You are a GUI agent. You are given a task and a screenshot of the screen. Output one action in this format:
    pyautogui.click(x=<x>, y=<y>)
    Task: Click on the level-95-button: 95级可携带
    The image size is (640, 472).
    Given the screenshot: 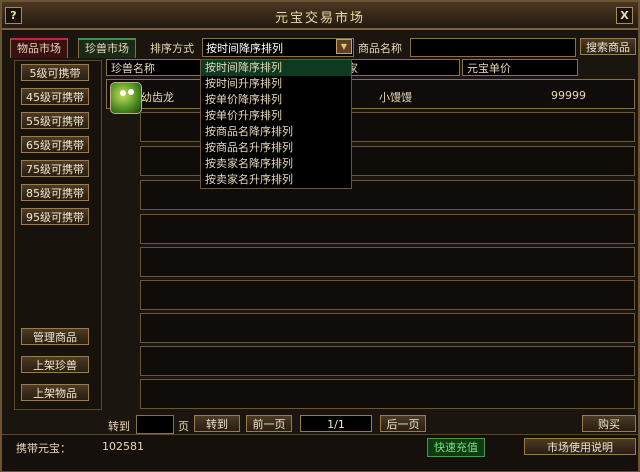 What is the action you would take?
    pyautogui.click(x=55, y=216)
    